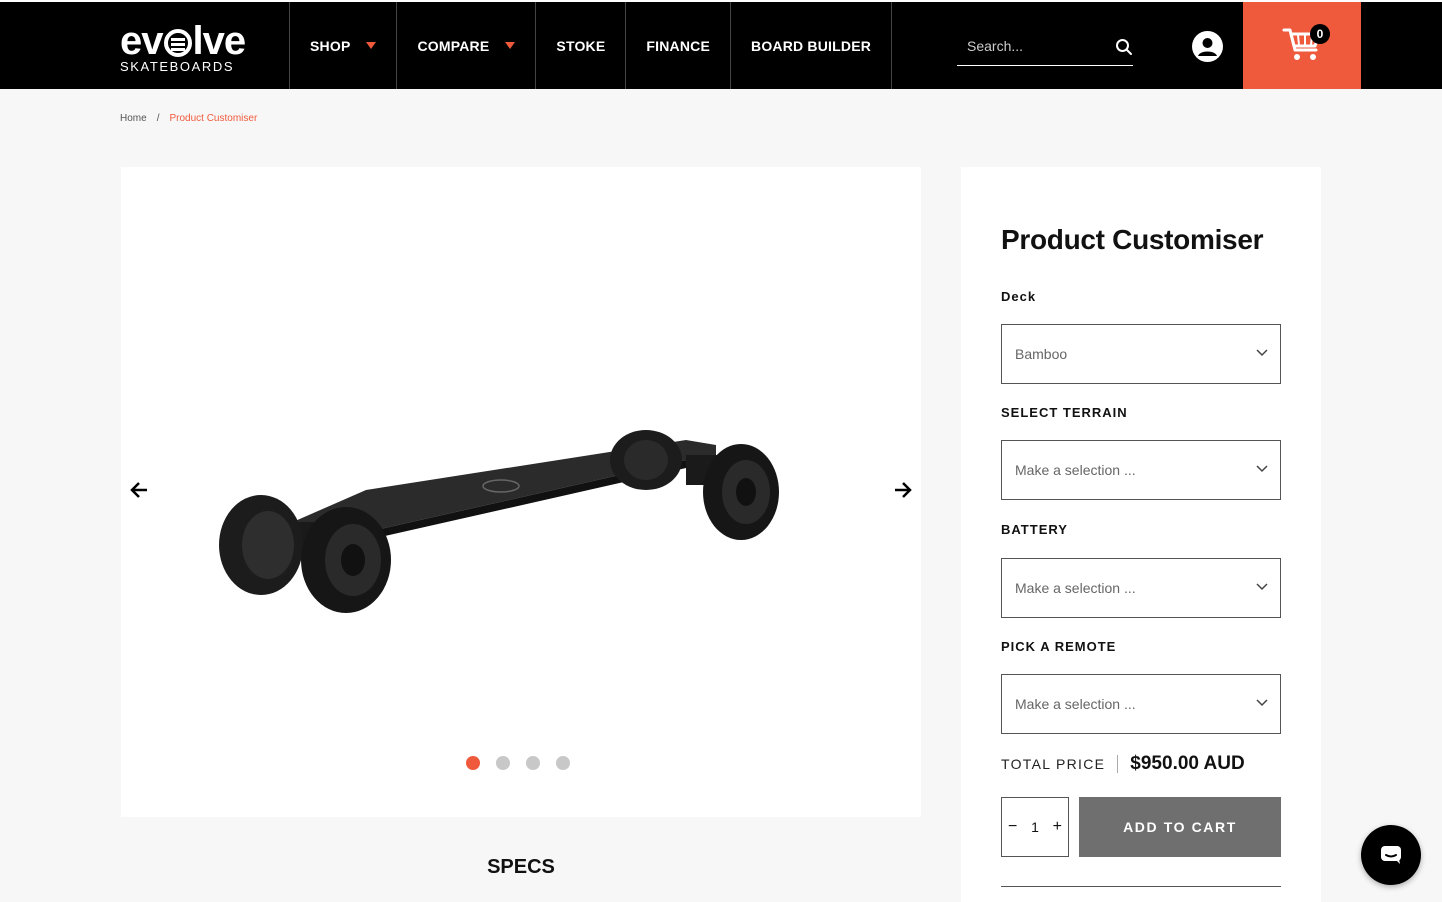 The height and width of the screenshot is (902, 1442). I want to click on nav-board-builder-label: BOARD BUILDER, so click(811, 45).